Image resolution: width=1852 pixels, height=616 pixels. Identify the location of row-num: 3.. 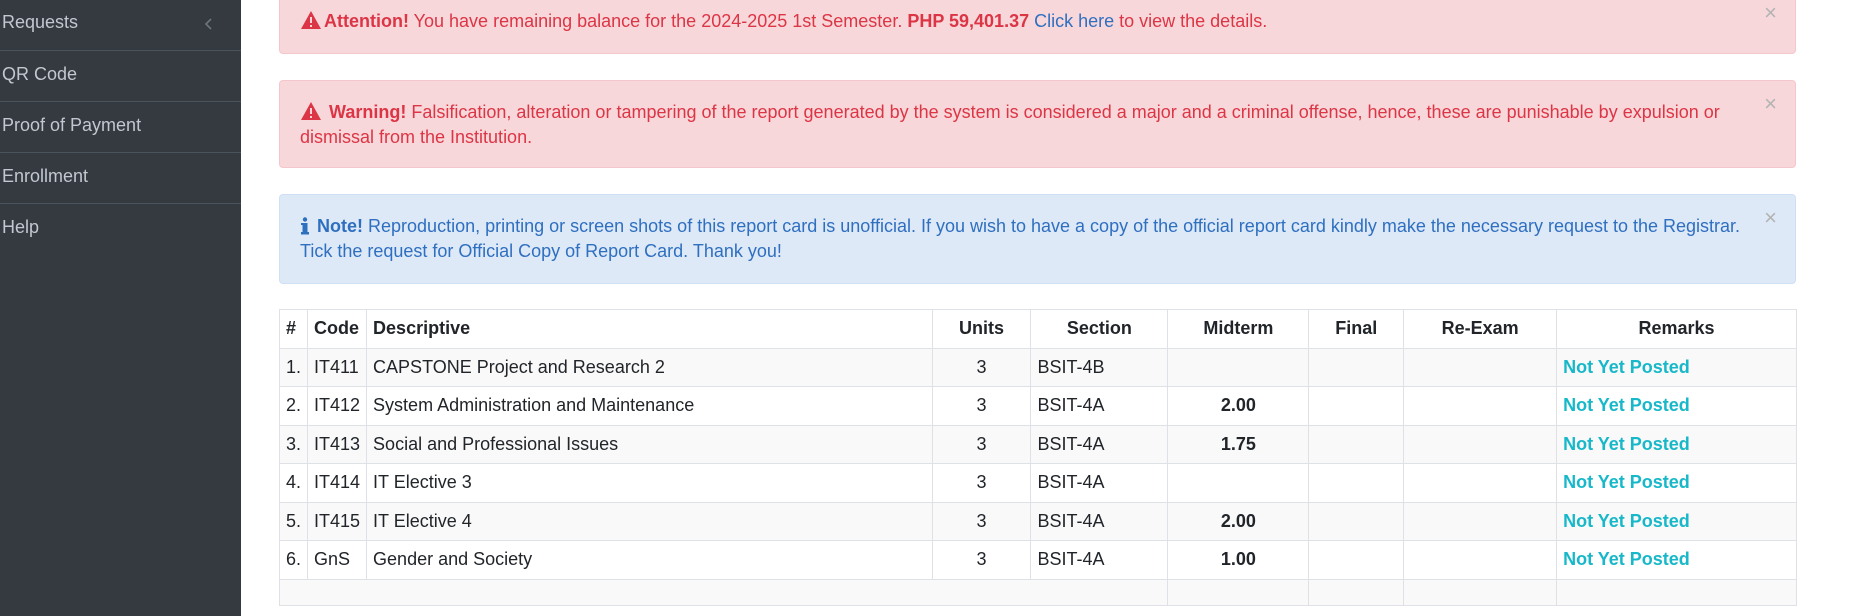
(293, 444).